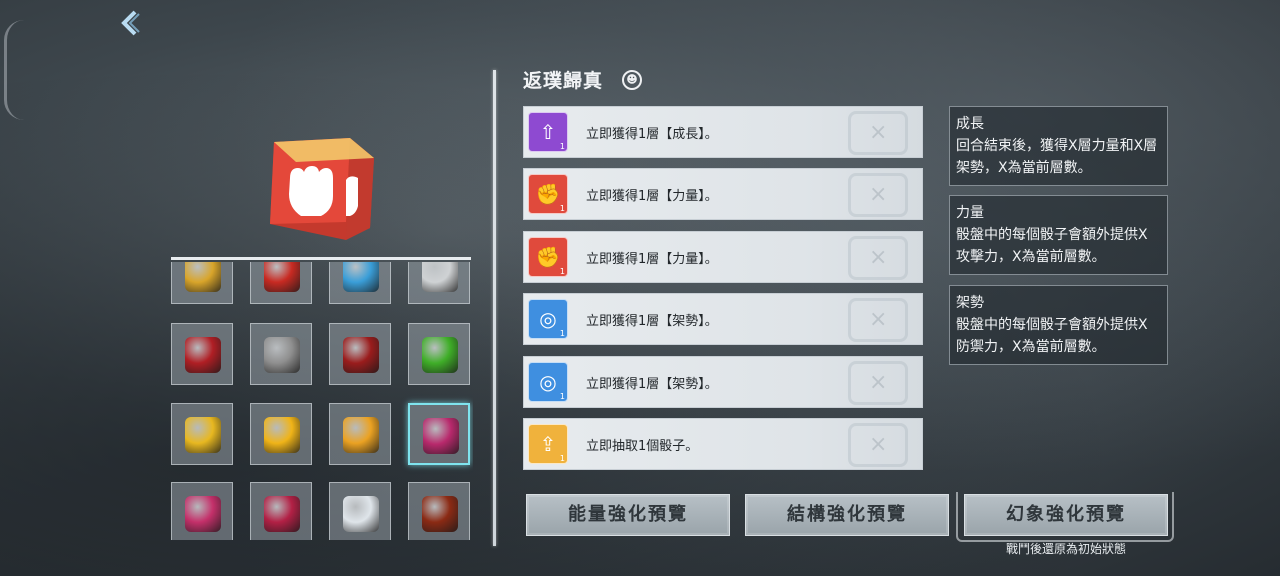 The width and height of the screenshot is (1280, 576). Describe the element at coordinates (652, 134) in the screenshot. I see `effect-text: 立即獲得1層【成長】。` at that location.